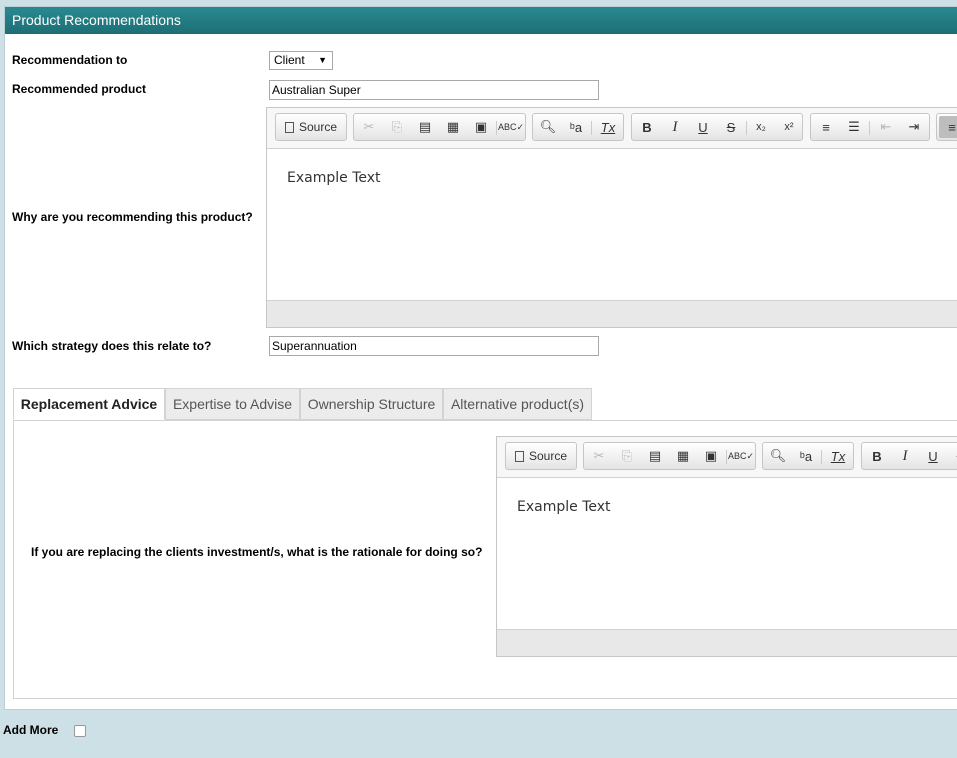  I want to click on align-group: ≡, so click(946, 127).